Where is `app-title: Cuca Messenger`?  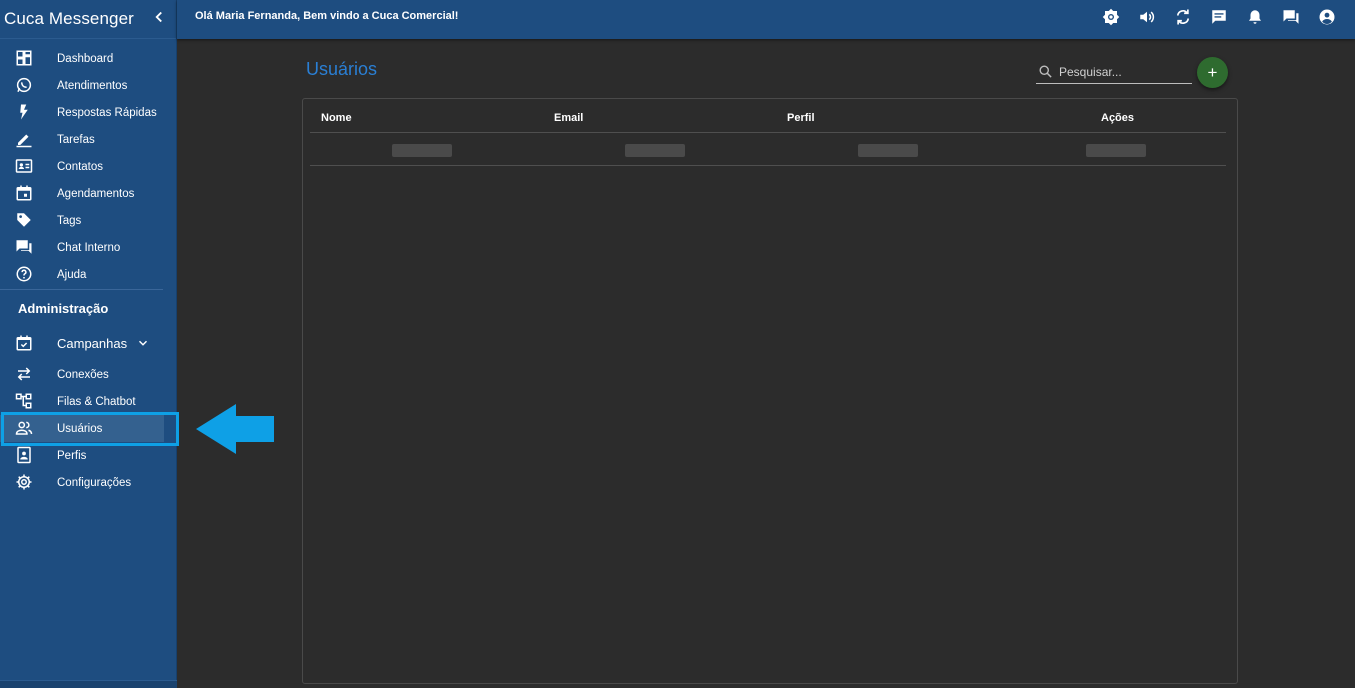
app-title: Cuca Messenger is located at coordinates (69, 18).